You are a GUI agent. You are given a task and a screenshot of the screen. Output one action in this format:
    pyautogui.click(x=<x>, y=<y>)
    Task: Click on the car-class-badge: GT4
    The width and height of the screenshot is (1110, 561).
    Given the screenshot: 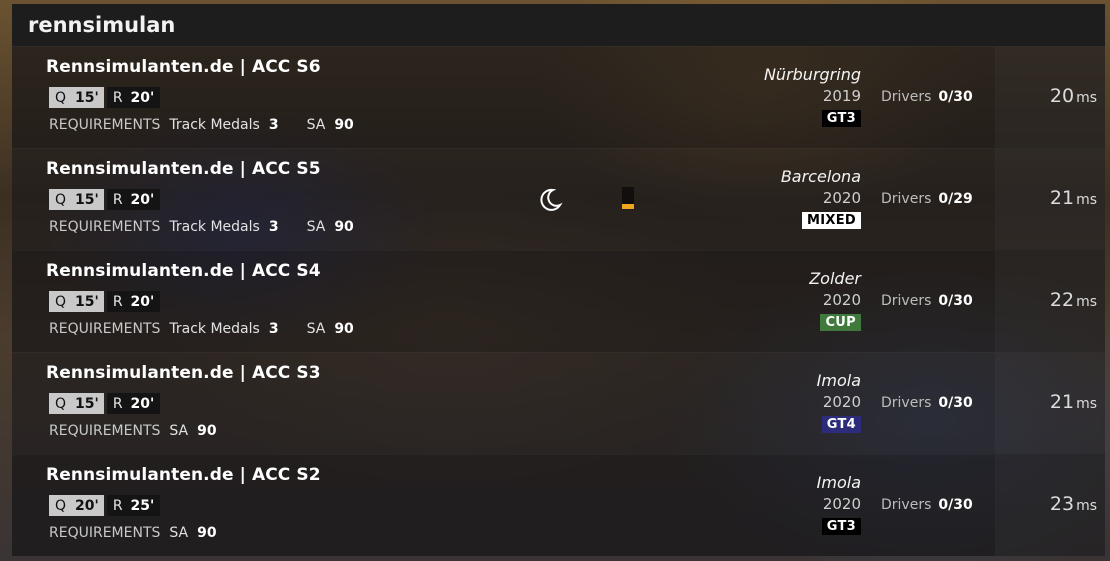 What is the action you would take?
    pyautogui.click(x=841, y=424)
    